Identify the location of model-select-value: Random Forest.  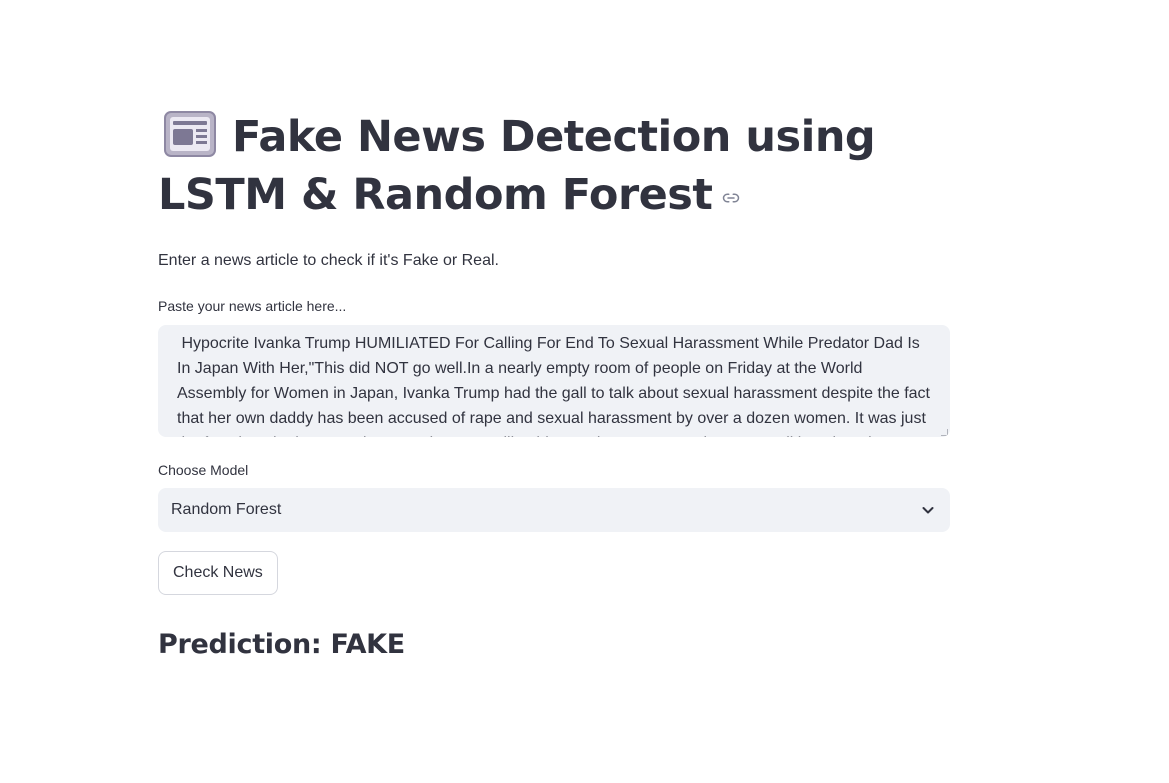
(226, 509).